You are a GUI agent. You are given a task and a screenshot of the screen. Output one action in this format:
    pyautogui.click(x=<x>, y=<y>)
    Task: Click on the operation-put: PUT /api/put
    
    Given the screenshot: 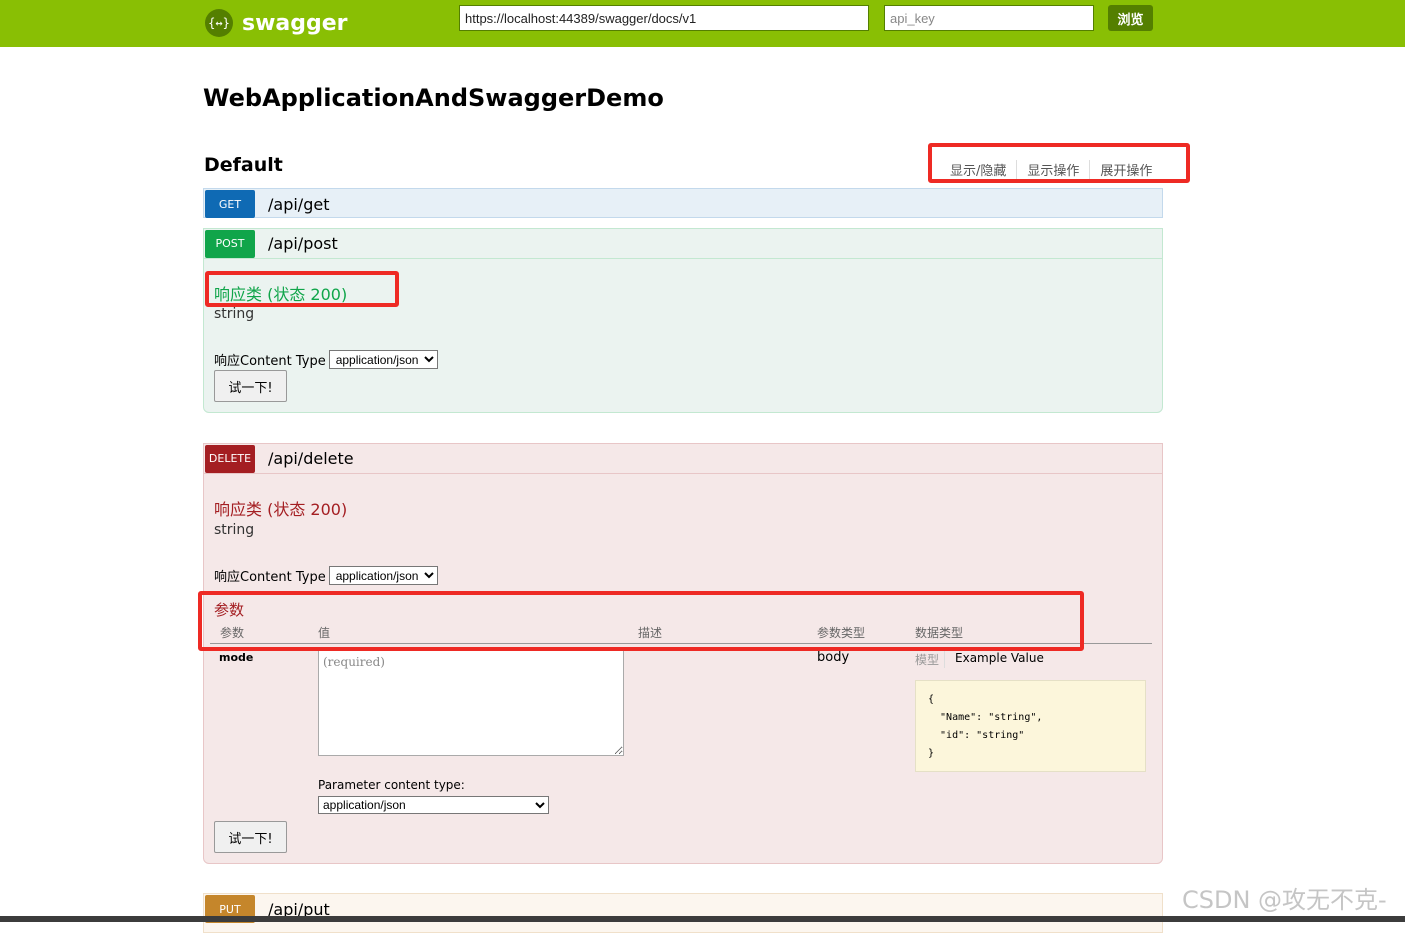 What is the action you would take?
    pyautogui.click(x=683, y=913)
    